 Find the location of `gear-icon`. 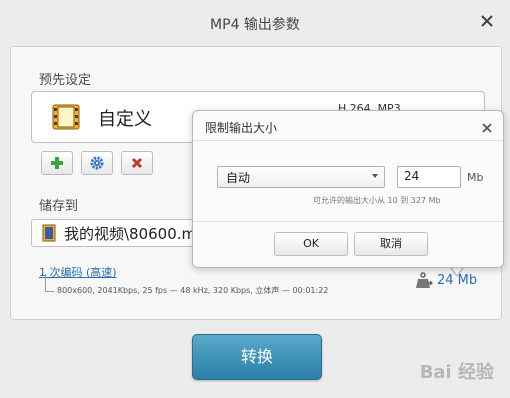

gear-icon is located at coordinates (97, 163).